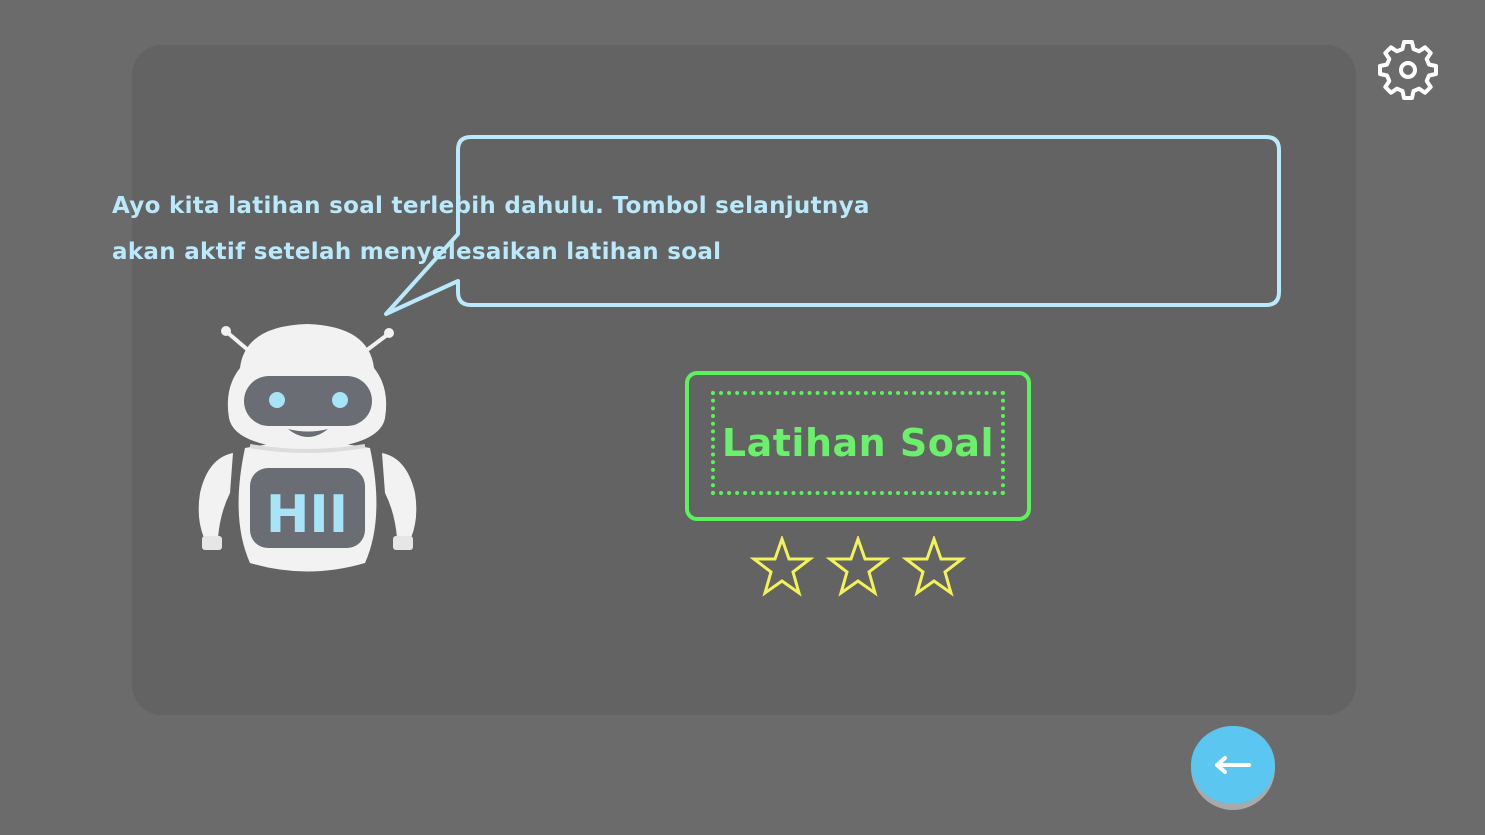 The height and width of the screenshot is (835, 1485). I want to click on practice-button-label: Latihan Soal, so click(858, 443).